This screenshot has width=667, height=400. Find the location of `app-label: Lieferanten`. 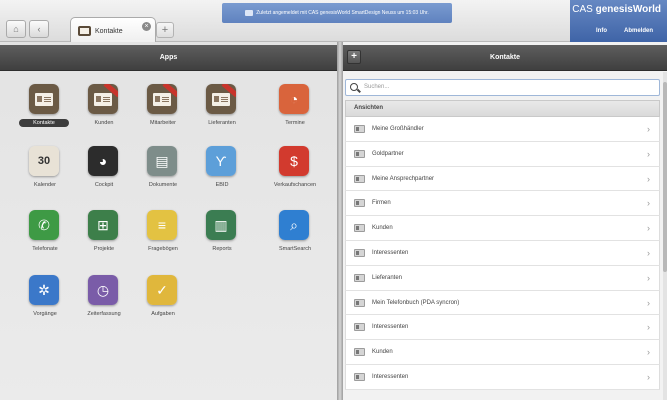

app-label: Lieferanten is located at coordinates (222, 123).